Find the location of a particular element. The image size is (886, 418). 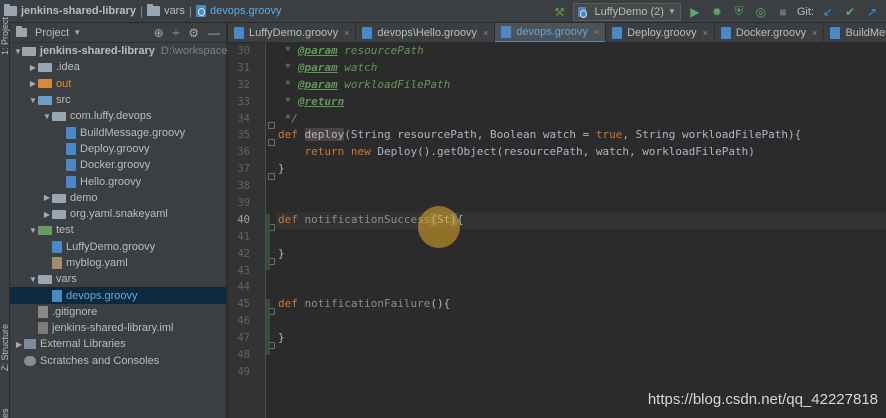

editor-tab: devops.groovy × is located at coordinates (551, 32).